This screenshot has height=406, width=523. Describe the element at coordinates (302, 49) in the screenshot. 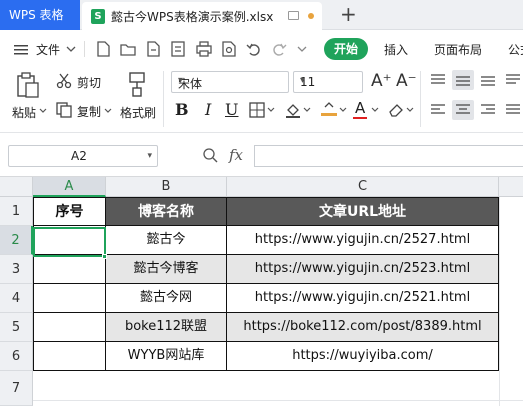

I see `quick-access-chevron-icon` at that location.